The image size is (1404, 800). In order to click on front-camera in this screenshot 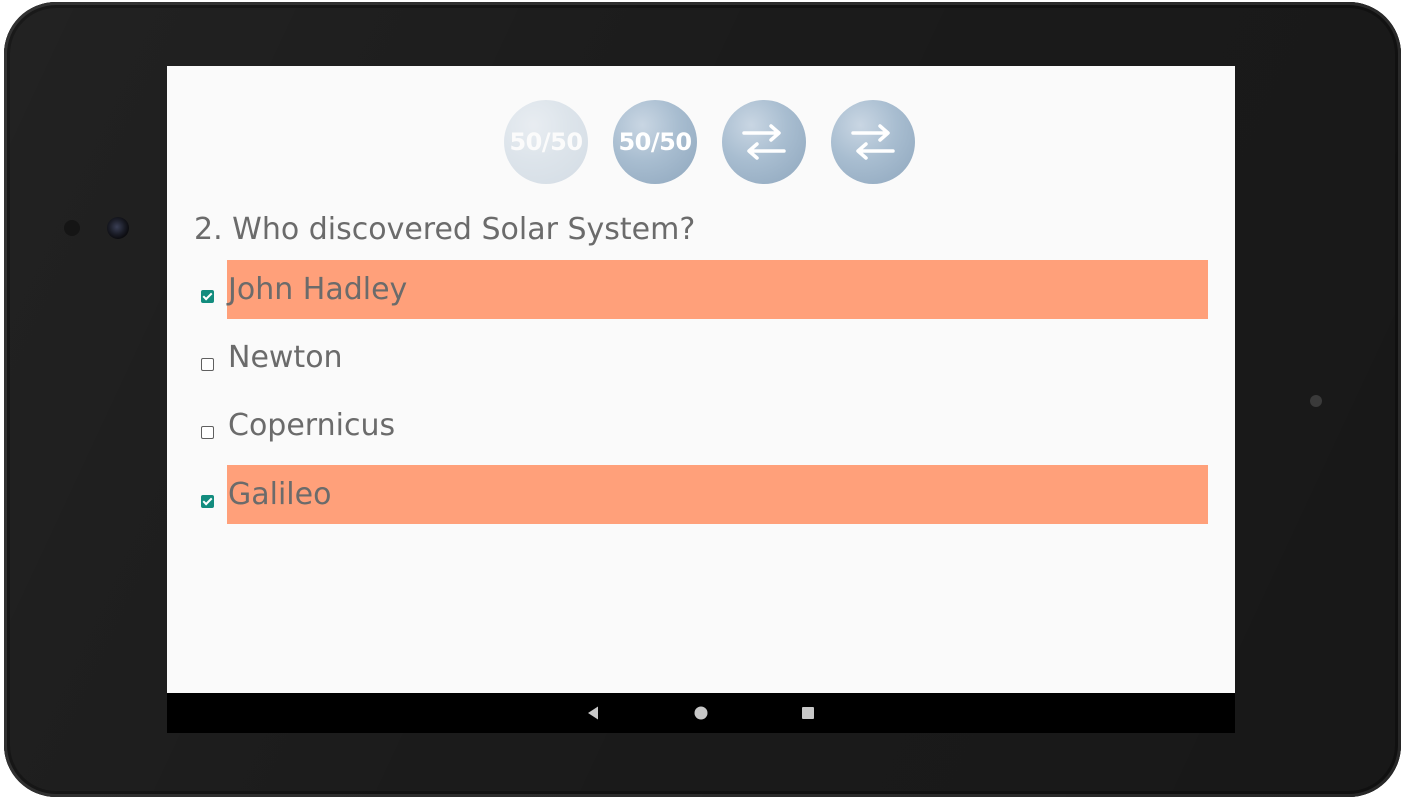, I will do `click(118, 228)`.